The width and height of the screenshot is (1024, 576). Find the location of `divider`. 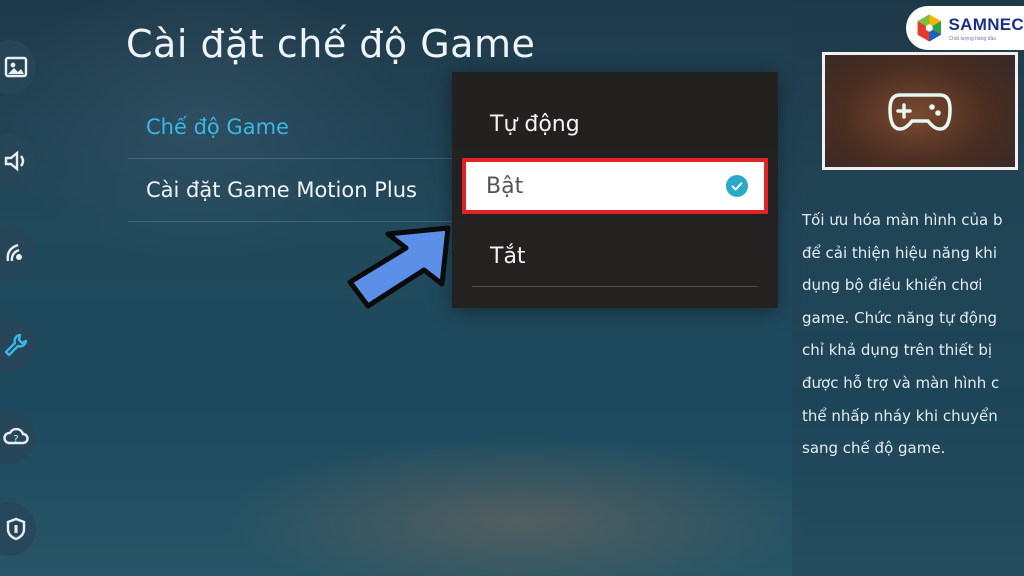

divider is located at coordinates (615, 286).